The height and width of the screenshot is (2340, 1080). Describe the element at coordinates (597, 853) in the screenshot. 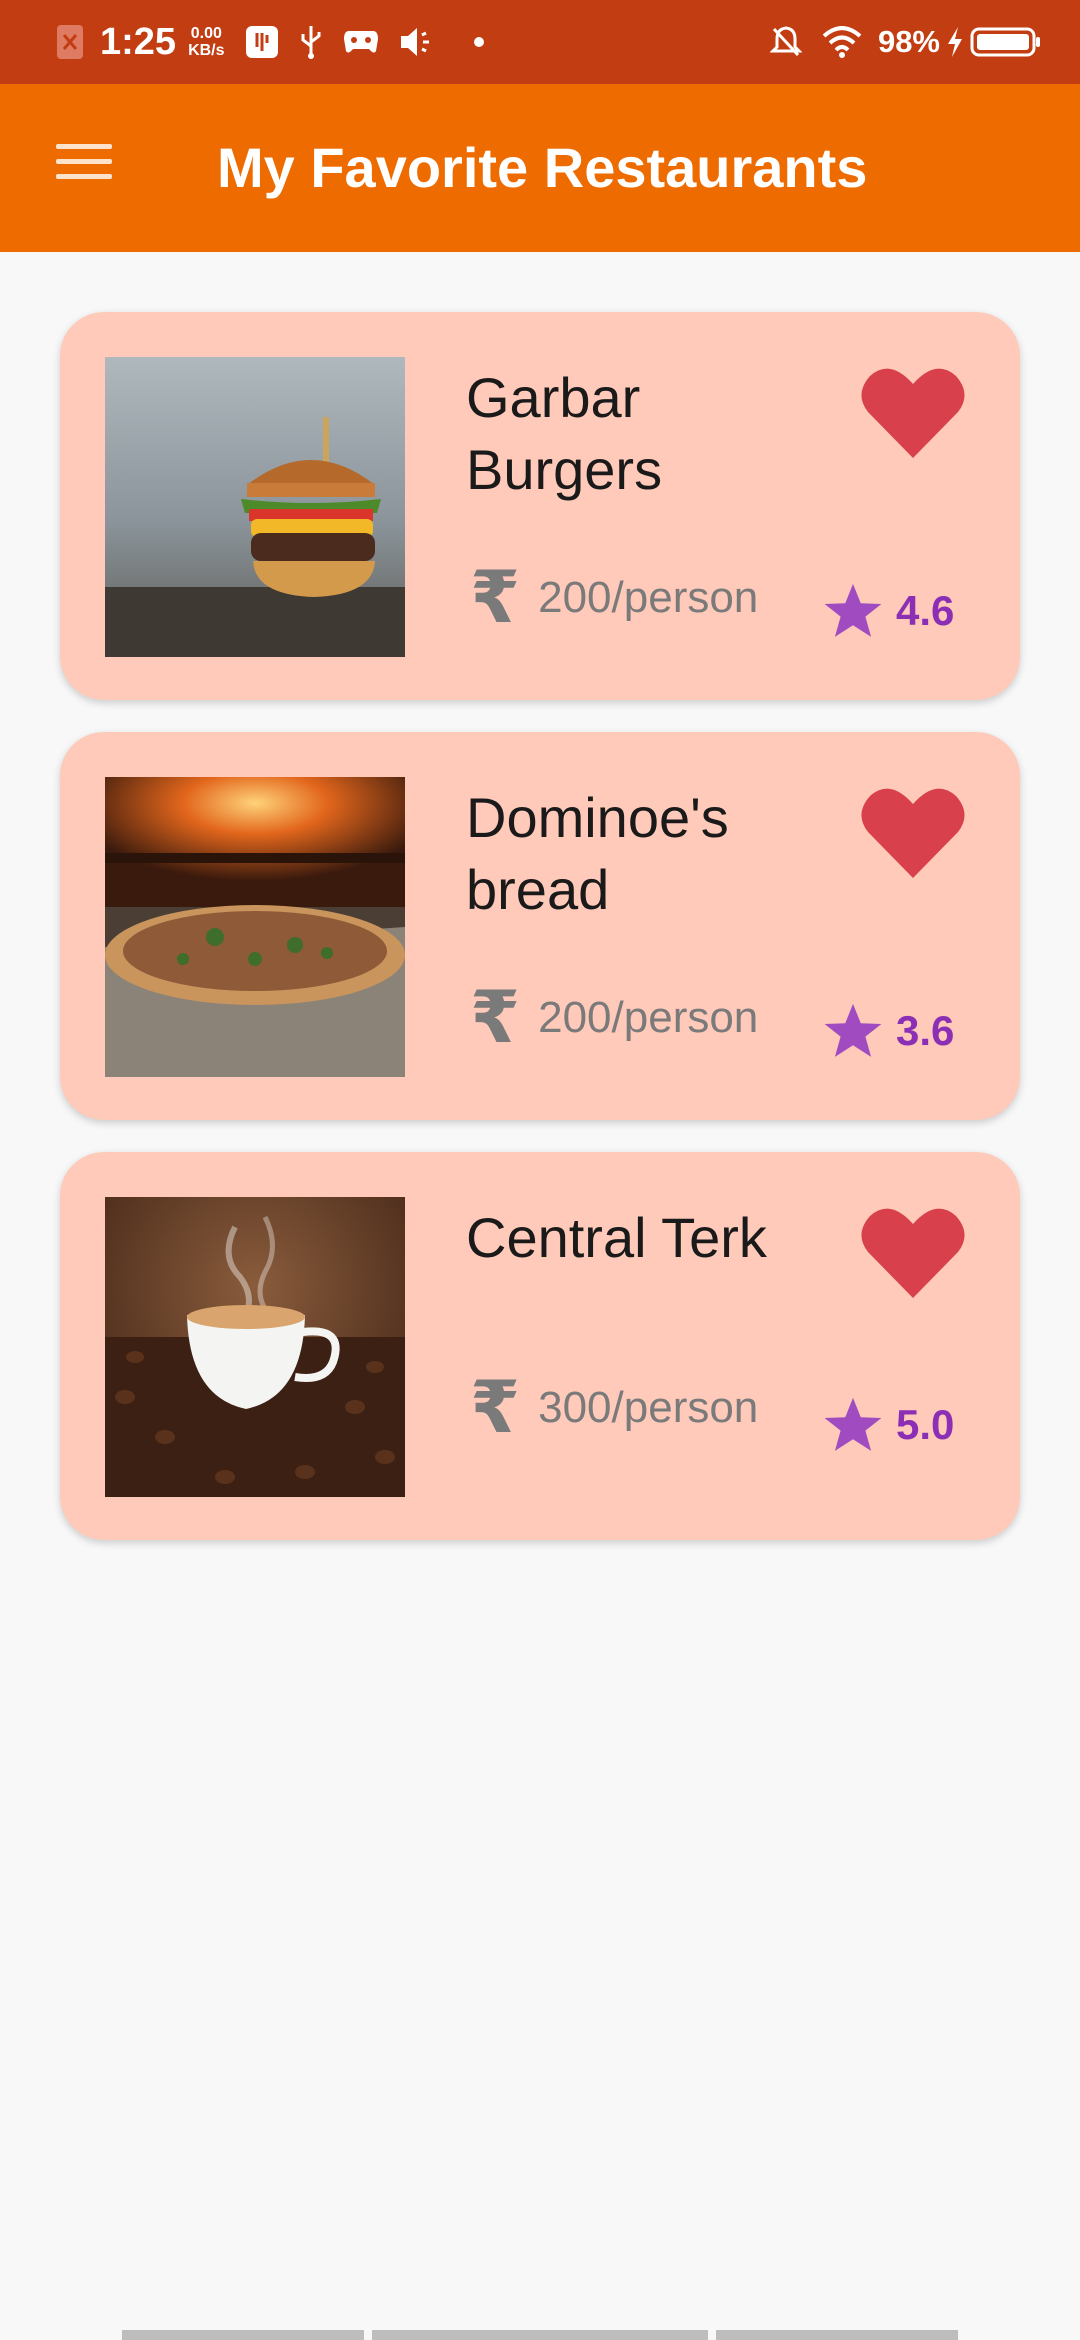

I see `restaurant-name: Dominoe's bread` at that location.